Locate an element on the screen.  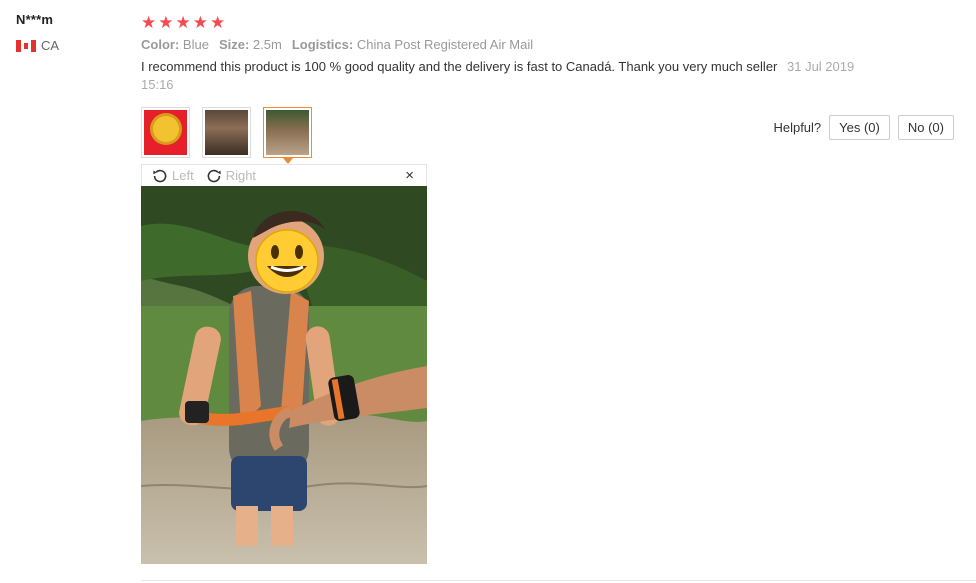
rotate-left-button: Left is located at coordinates (173, 176).